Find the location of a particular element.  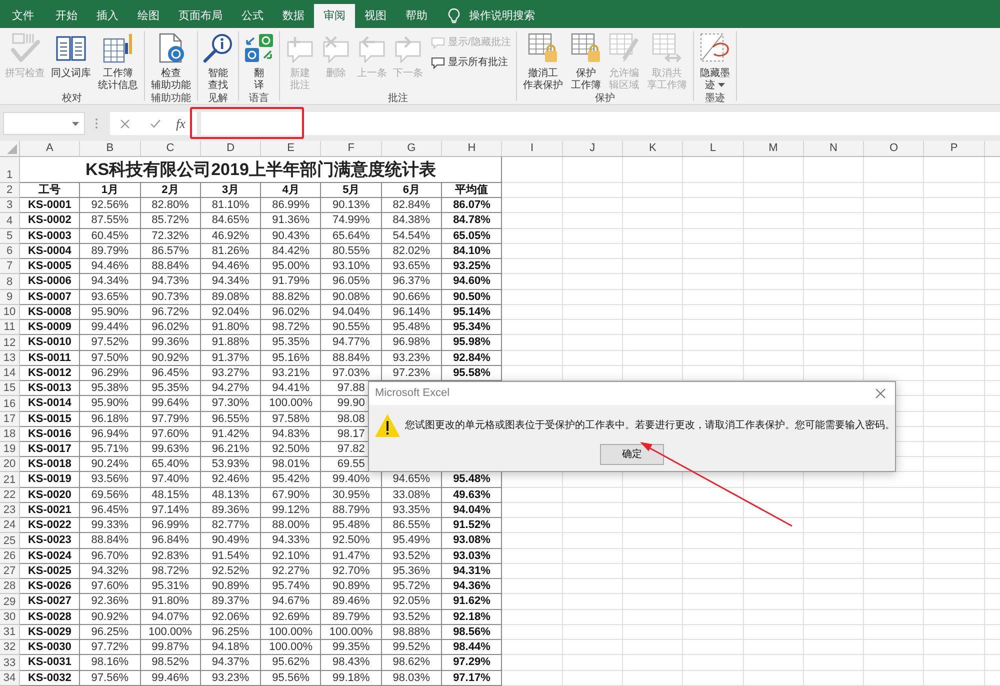

column-header: P is located at coordinates (954, 148).